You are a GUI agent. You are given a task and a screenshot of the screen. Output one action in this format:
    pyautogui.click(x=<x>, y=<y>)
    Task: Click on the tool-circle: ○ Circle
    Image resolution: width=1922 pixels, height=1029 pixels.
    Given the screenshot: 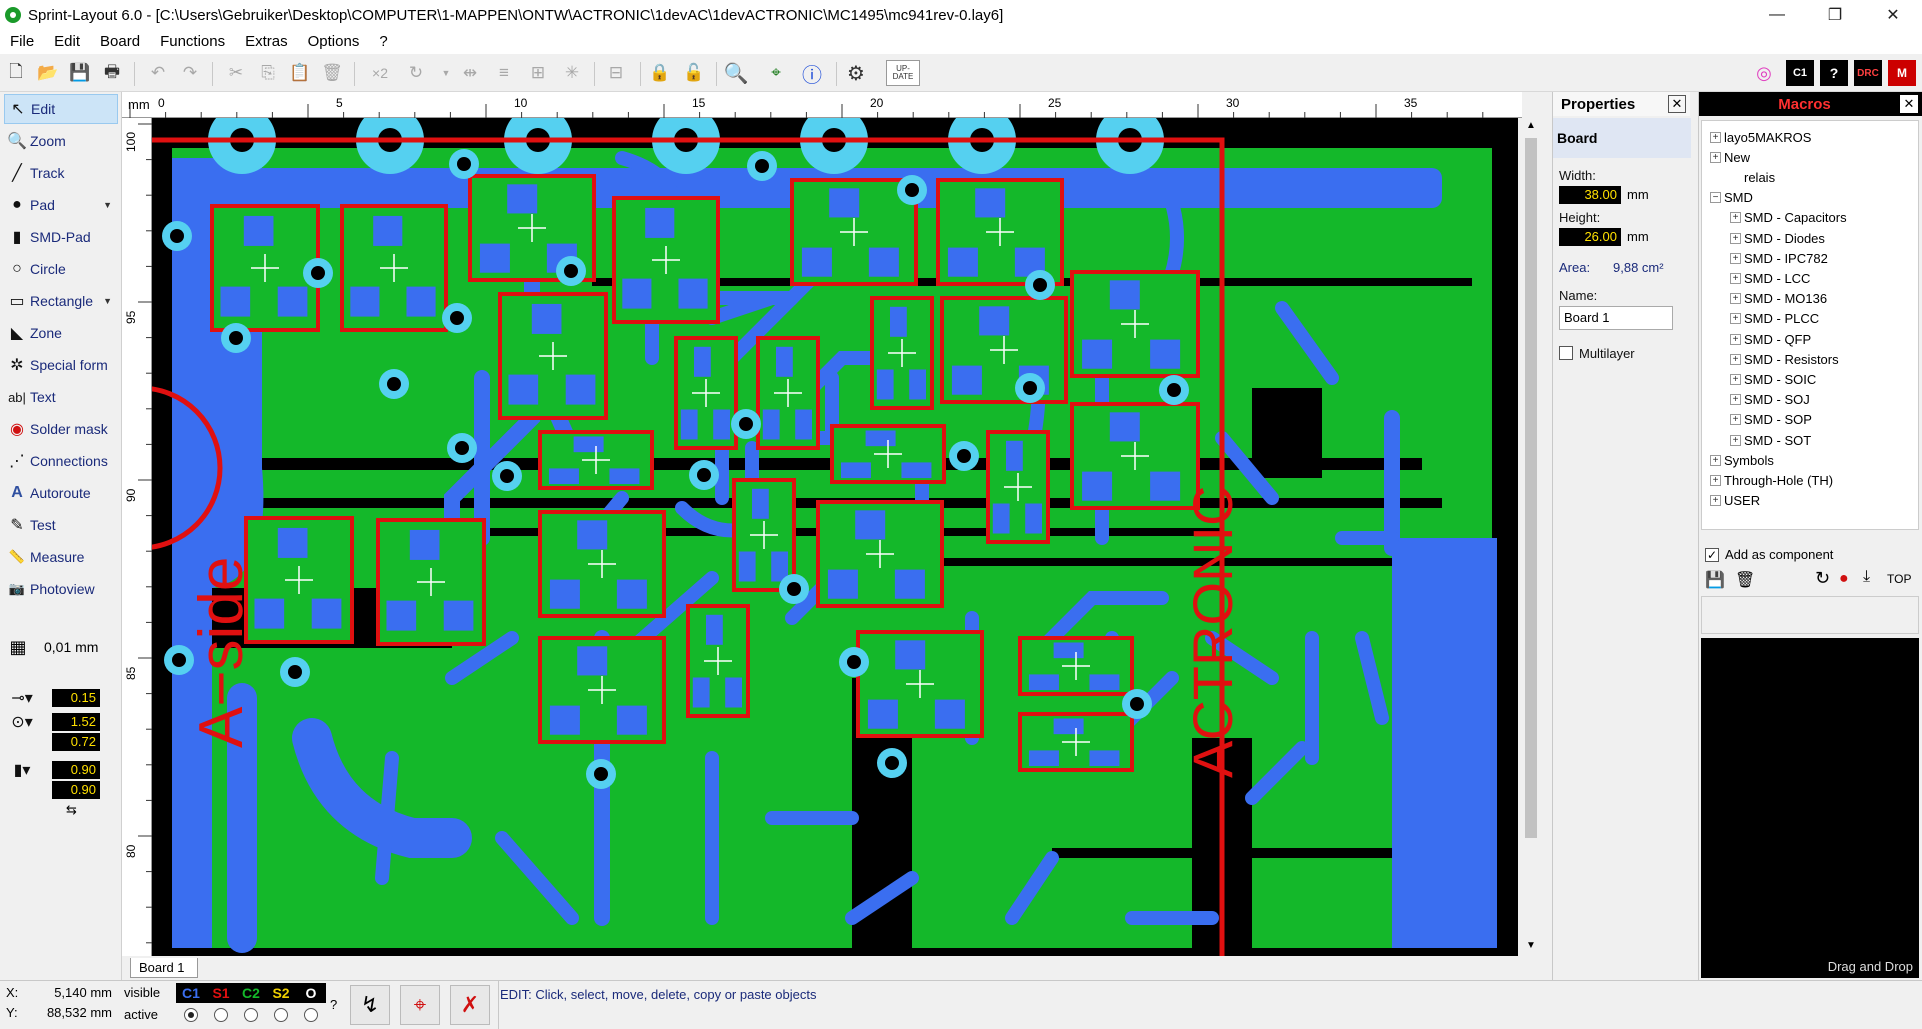 What is the action you would take?
    pyautogui.click(x=61, y=269)
    